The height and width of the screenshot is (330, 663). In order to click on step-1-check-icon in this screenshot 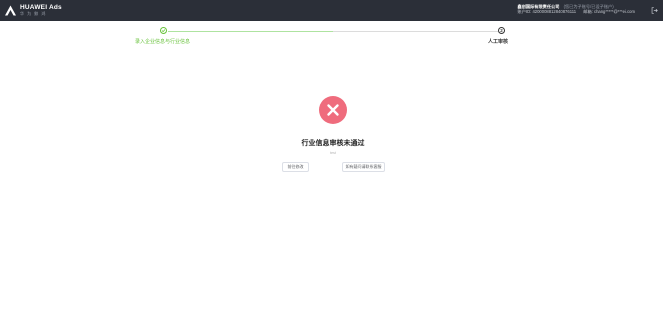, I will do `click(163, 30)`.